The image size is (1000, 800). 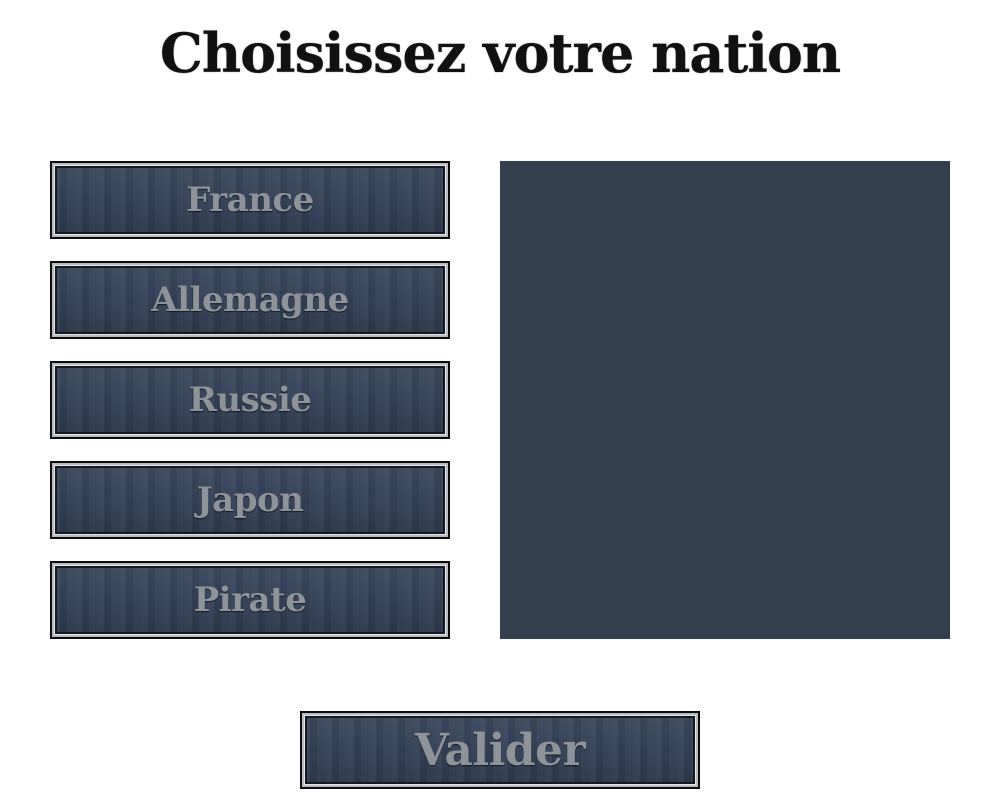 I want to click on nation-button-france-face: France, so click(x=250, y=200).